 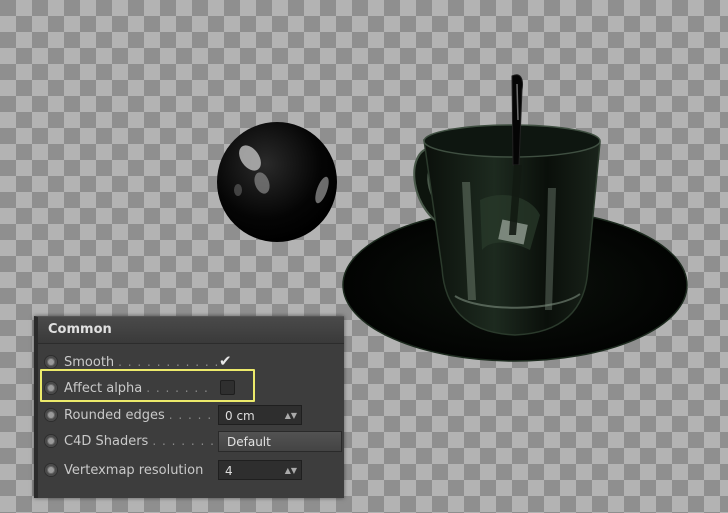 I want to click on affect-alpha-highlight, so click(x=147, y=385).